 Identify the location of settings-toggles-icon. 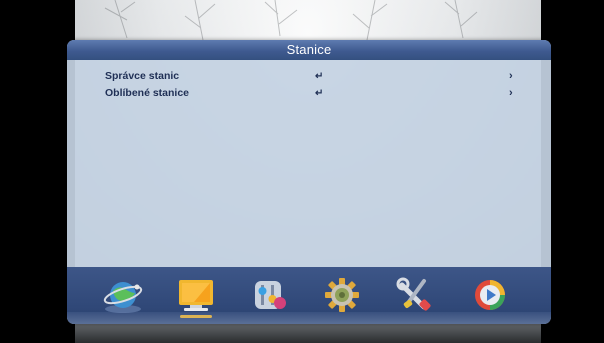
(269, 295).